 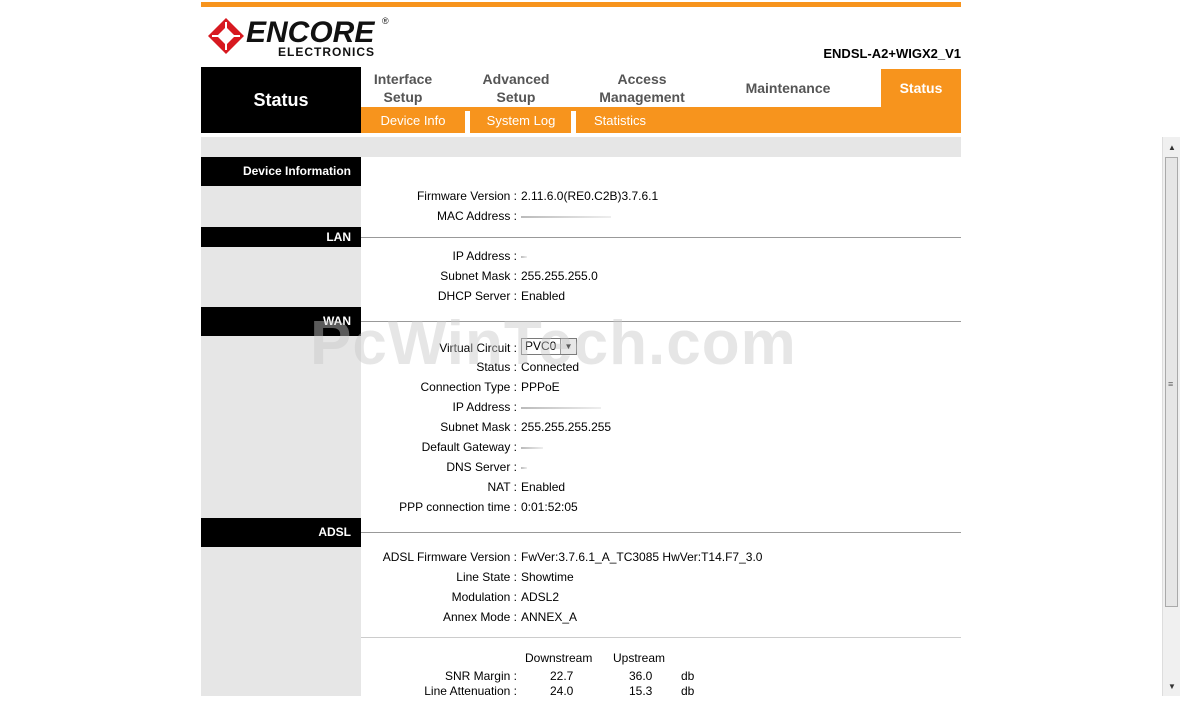 I want to click on firmware-version-value: 2.11.6.0(RE0.C2B)3.7.6.1, so click(x=590, y=196).